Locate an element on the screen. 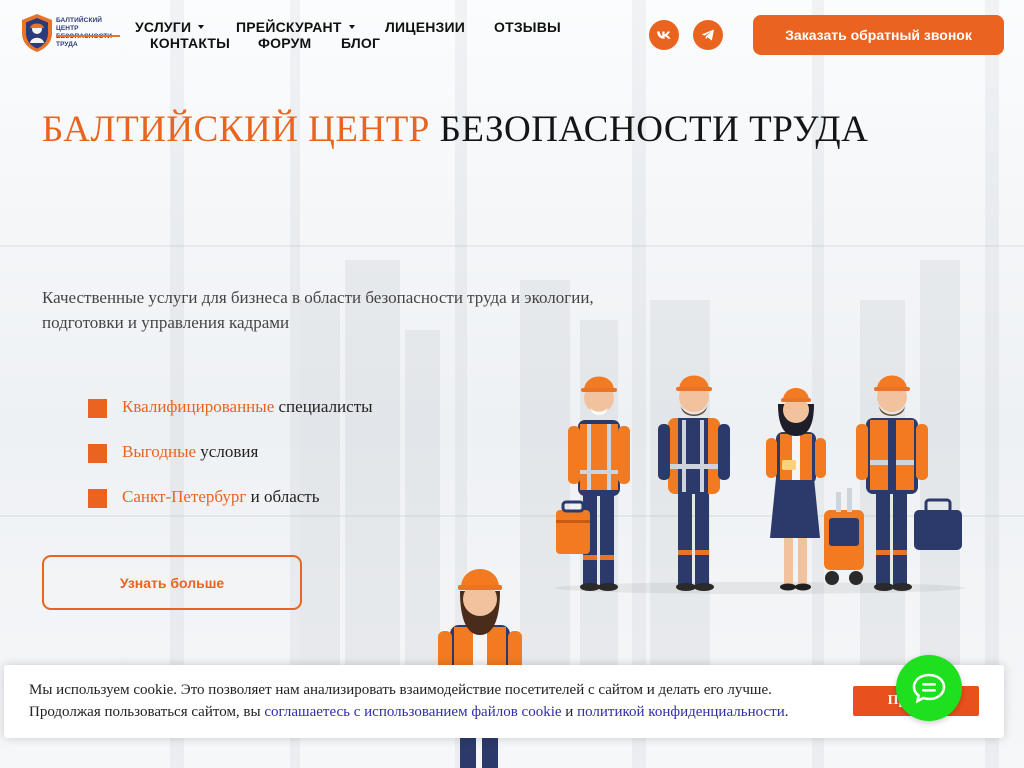  vk-link is located at coordinates (664, 35).